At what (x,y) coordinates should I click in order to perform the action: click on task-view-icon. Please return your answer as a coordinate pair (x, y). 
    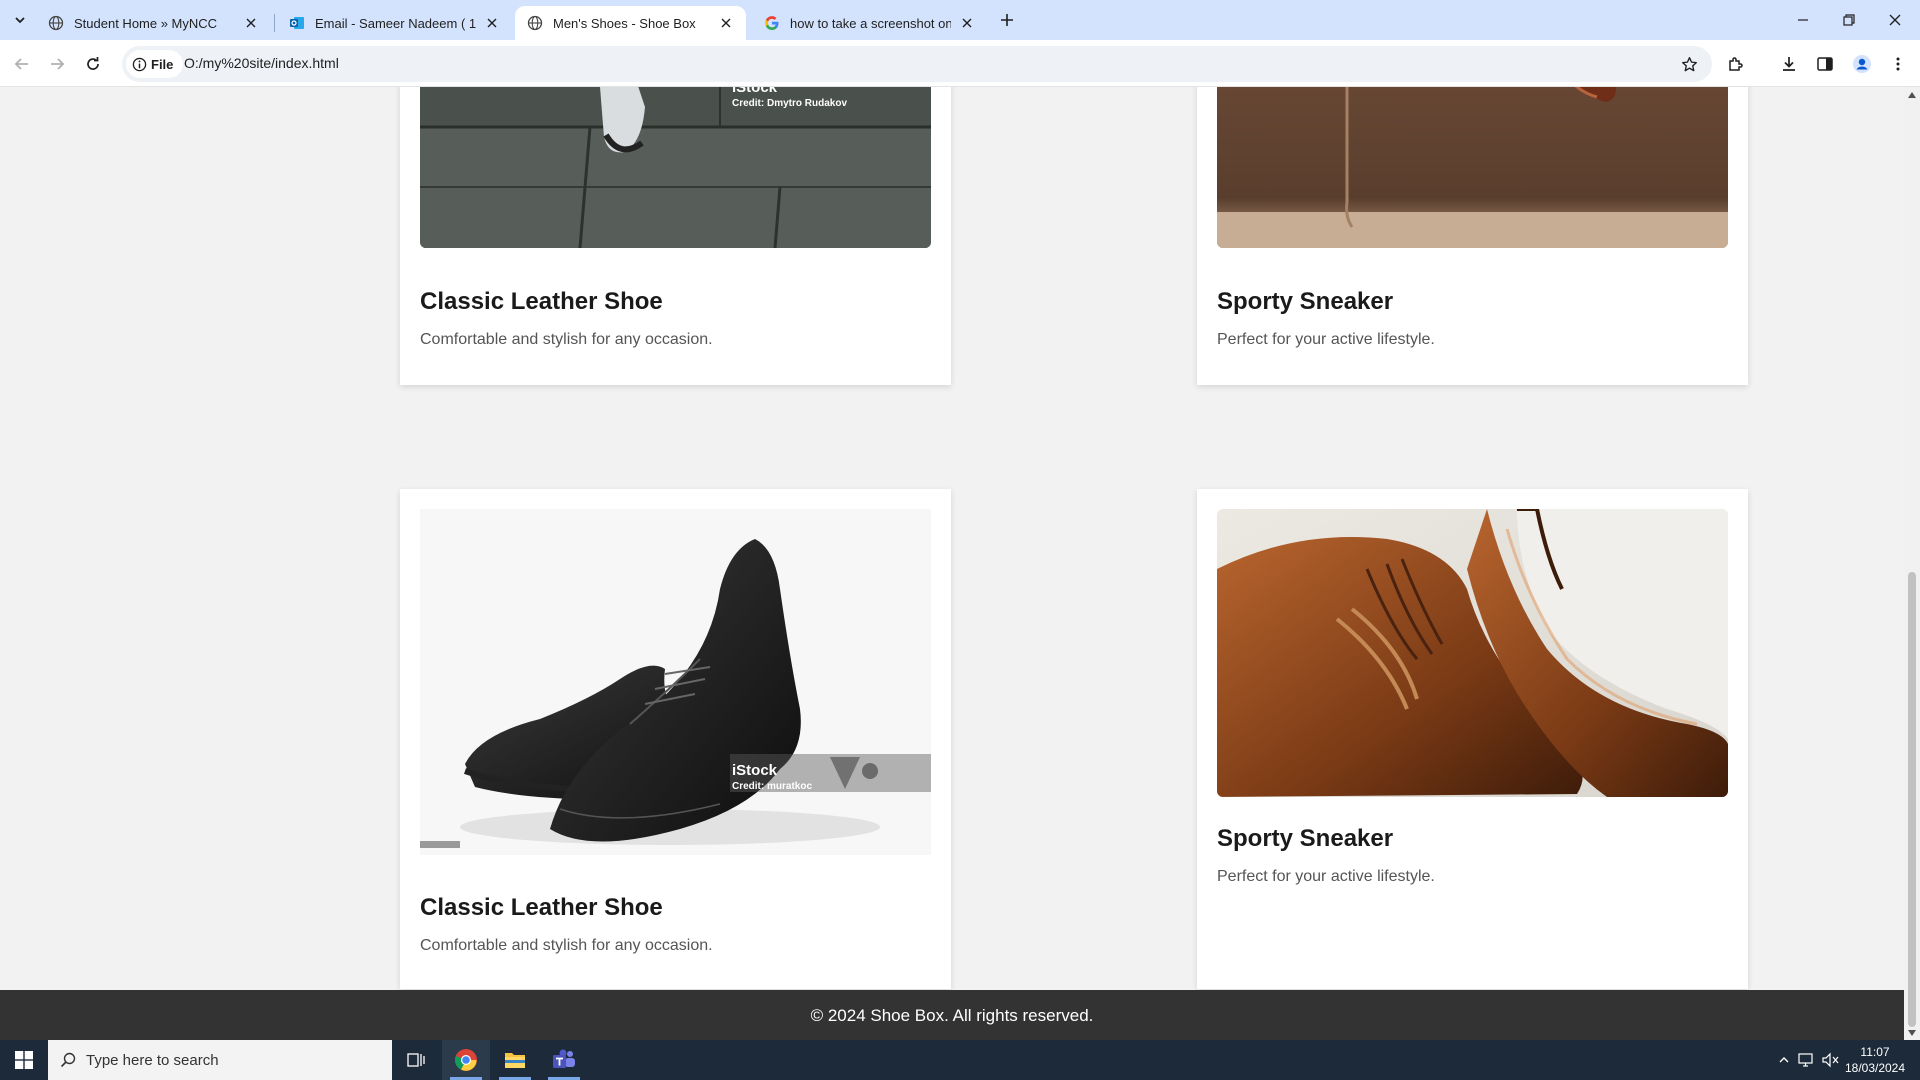
    Looking at the image, I should click on (416, 1060).